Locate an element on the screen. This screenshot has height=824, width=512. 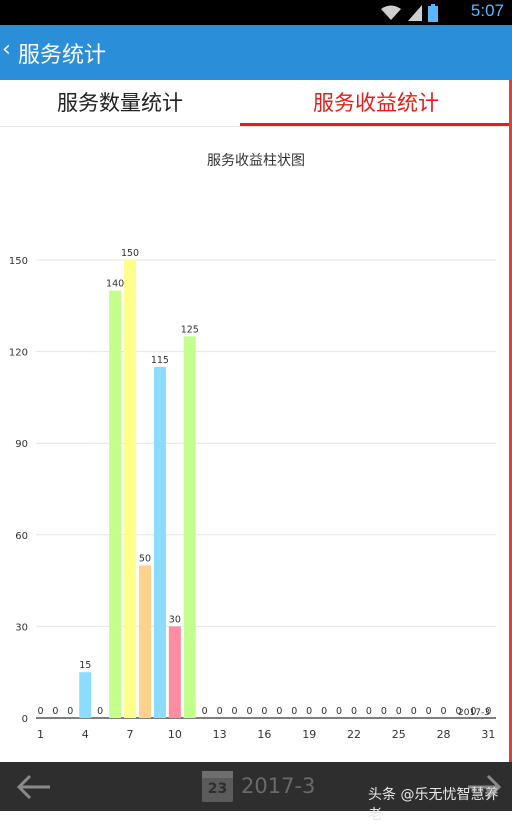
current-month: 2017-3 is located at coordinates (278, 786).